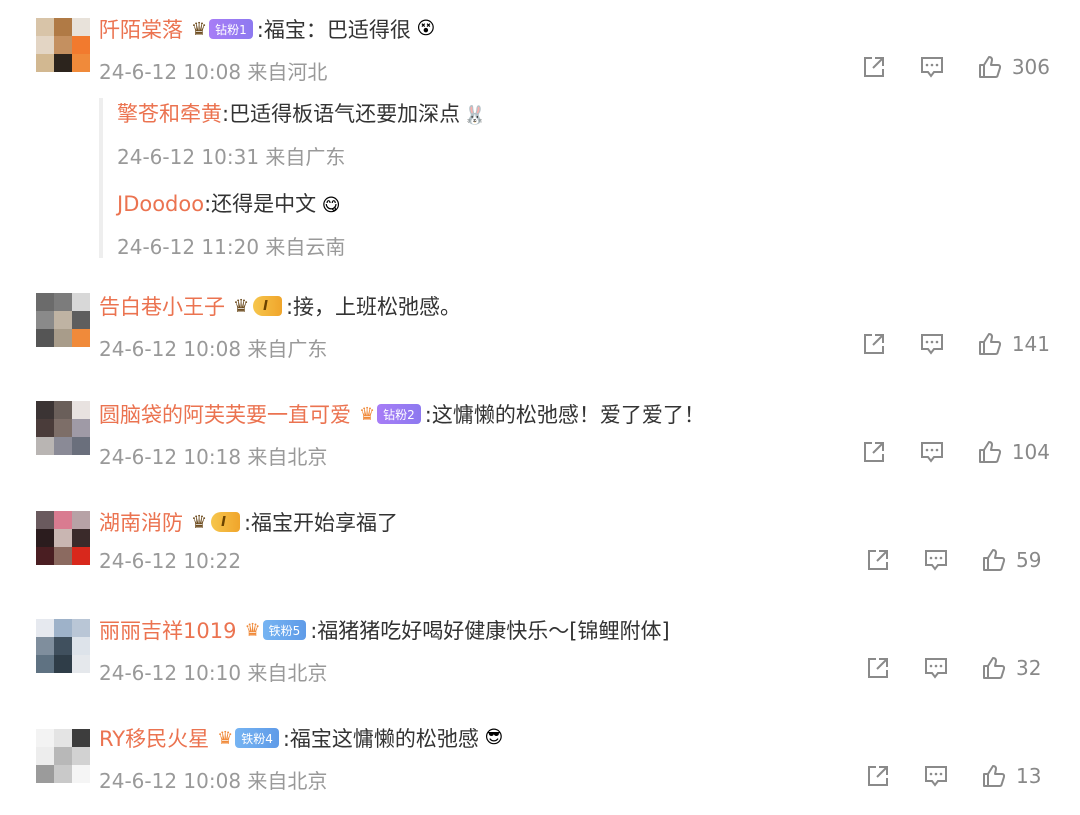 Image resolution: width=1080 pixels, height=815 pixels. What do you see at coordinates (257, 738) in the screenshot?
I see `fan-badge: 铁粉4` at bounding box center [257, 738].